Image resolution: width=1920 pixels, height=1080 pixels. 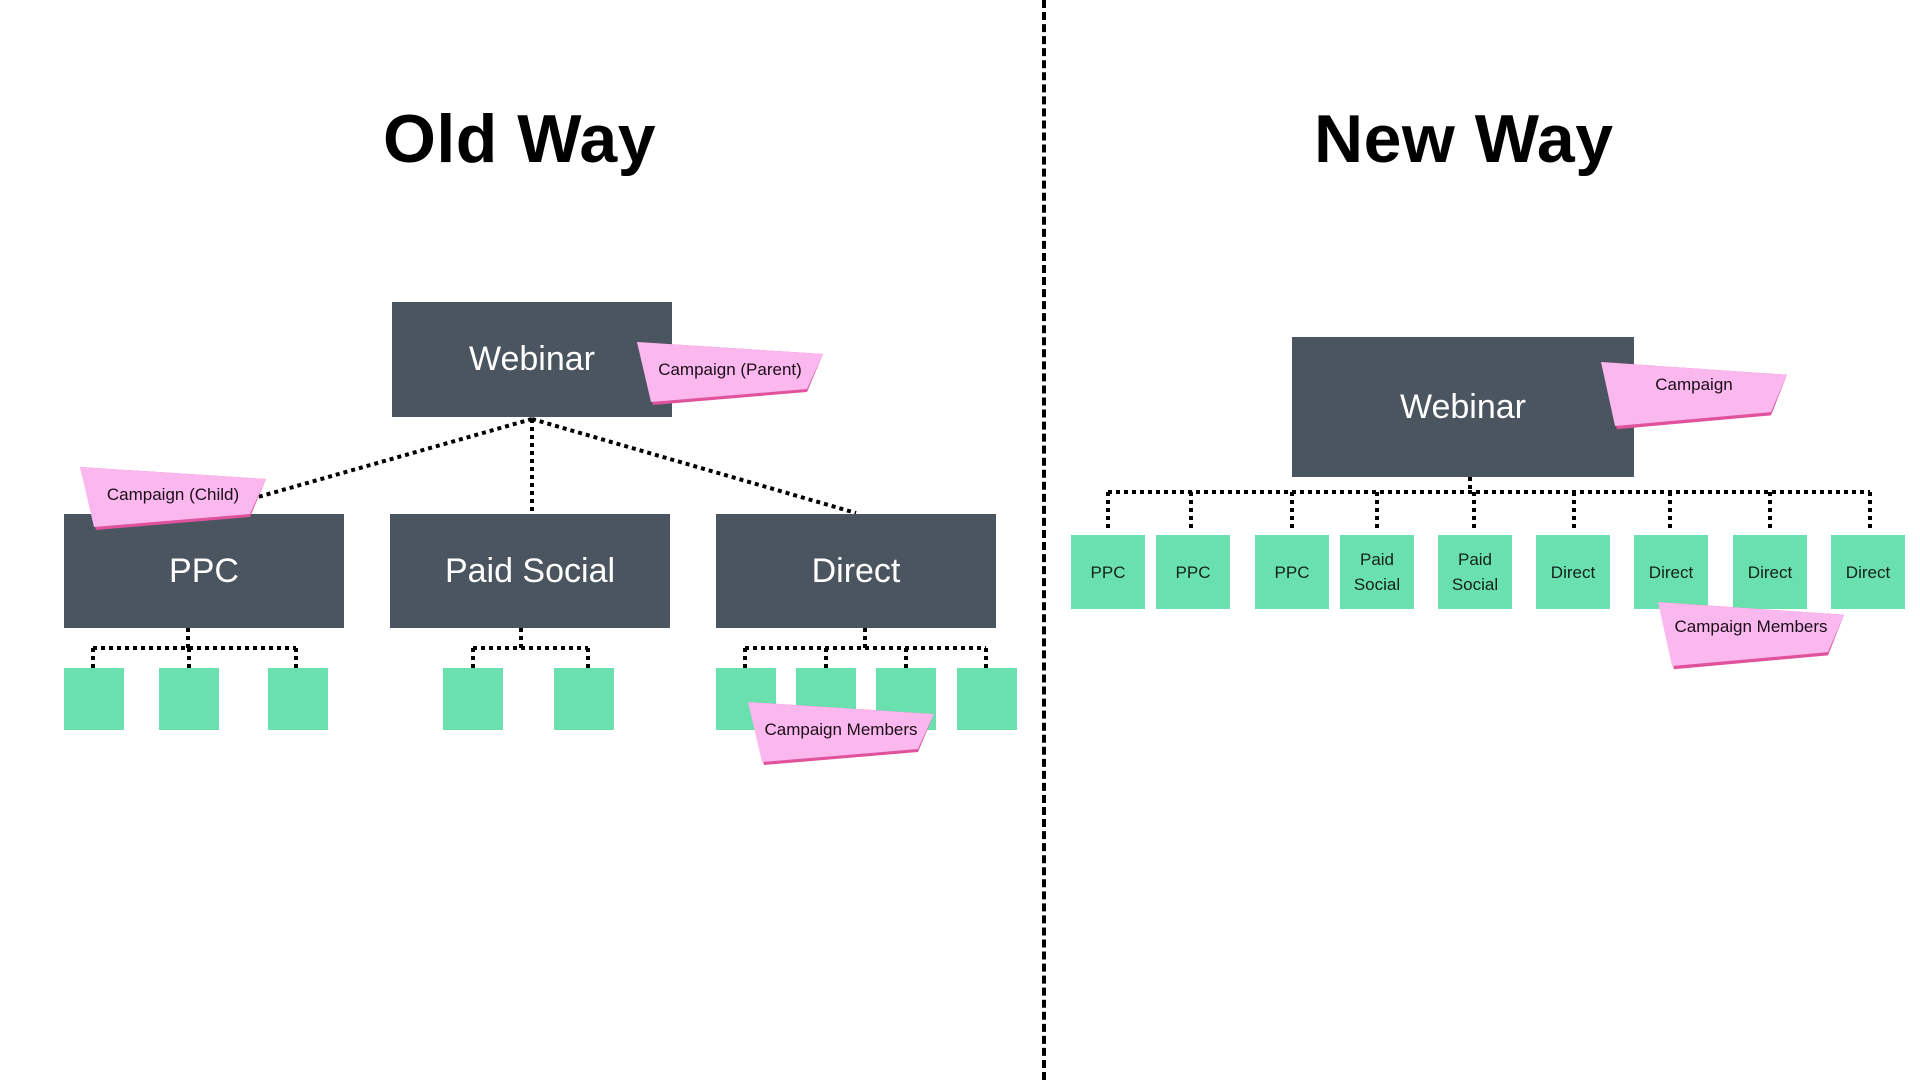 I want to click on campaign-parent-tag: Campaign (Parent), so click(x=730, y=373).